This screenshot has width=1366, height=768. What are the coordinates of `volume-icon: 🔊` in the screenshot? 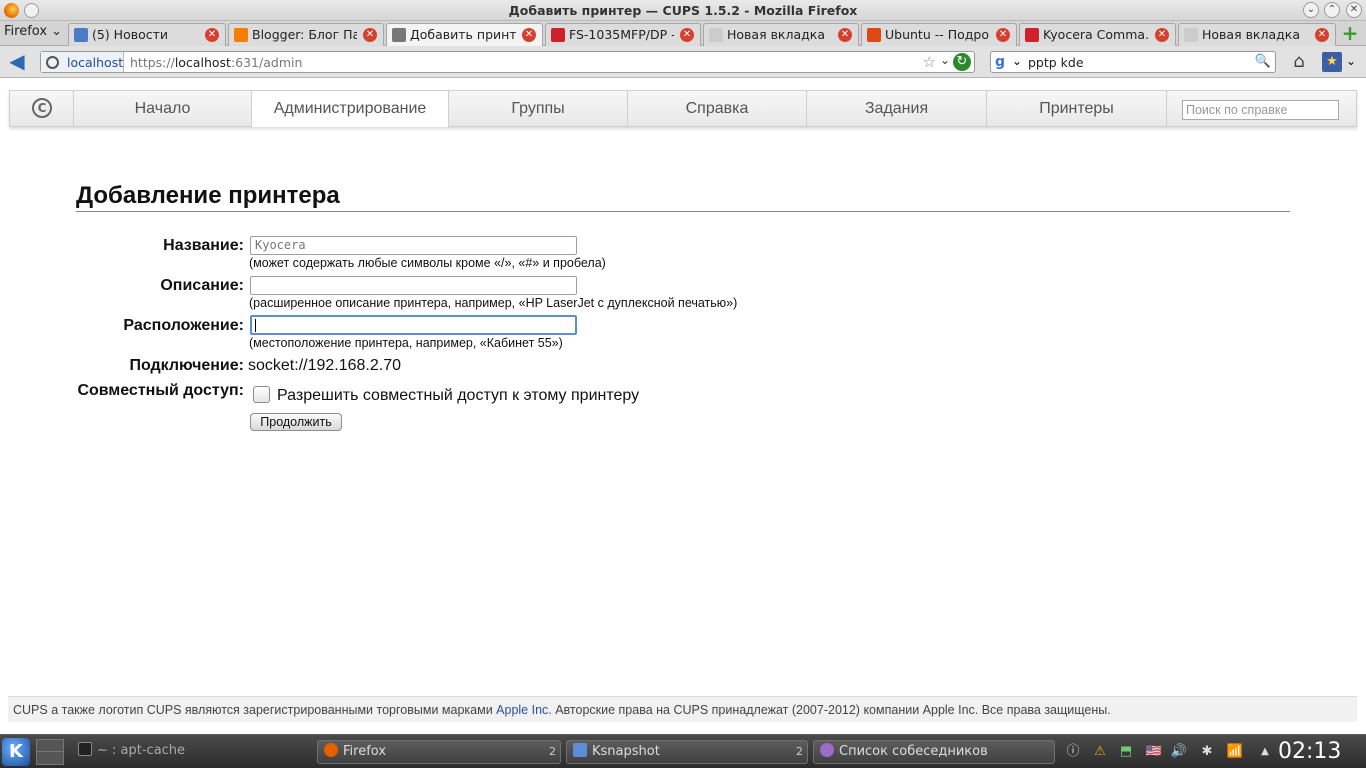 It's located at (1179, 752).